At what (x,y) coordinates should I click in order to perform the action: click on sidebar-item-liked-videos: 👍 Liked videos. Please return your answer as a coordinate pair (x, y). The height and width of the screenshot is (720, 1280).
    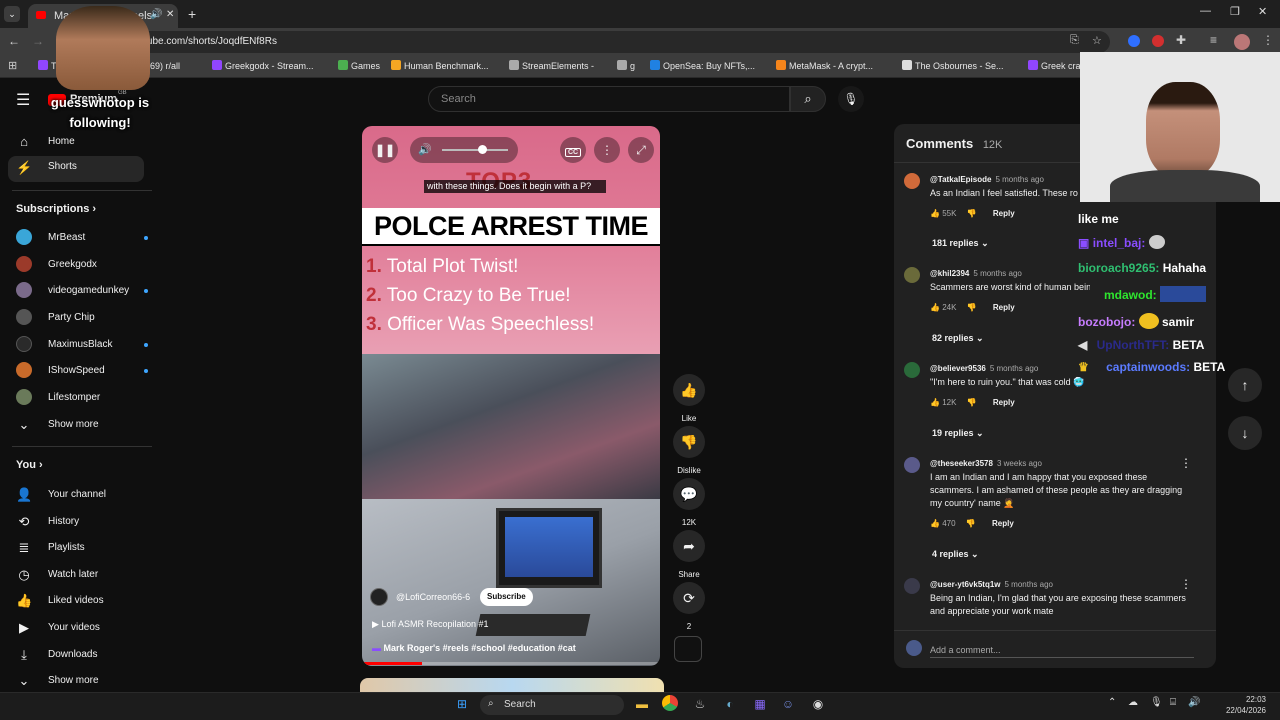
    Looking at the image, I should click on (81, 604).